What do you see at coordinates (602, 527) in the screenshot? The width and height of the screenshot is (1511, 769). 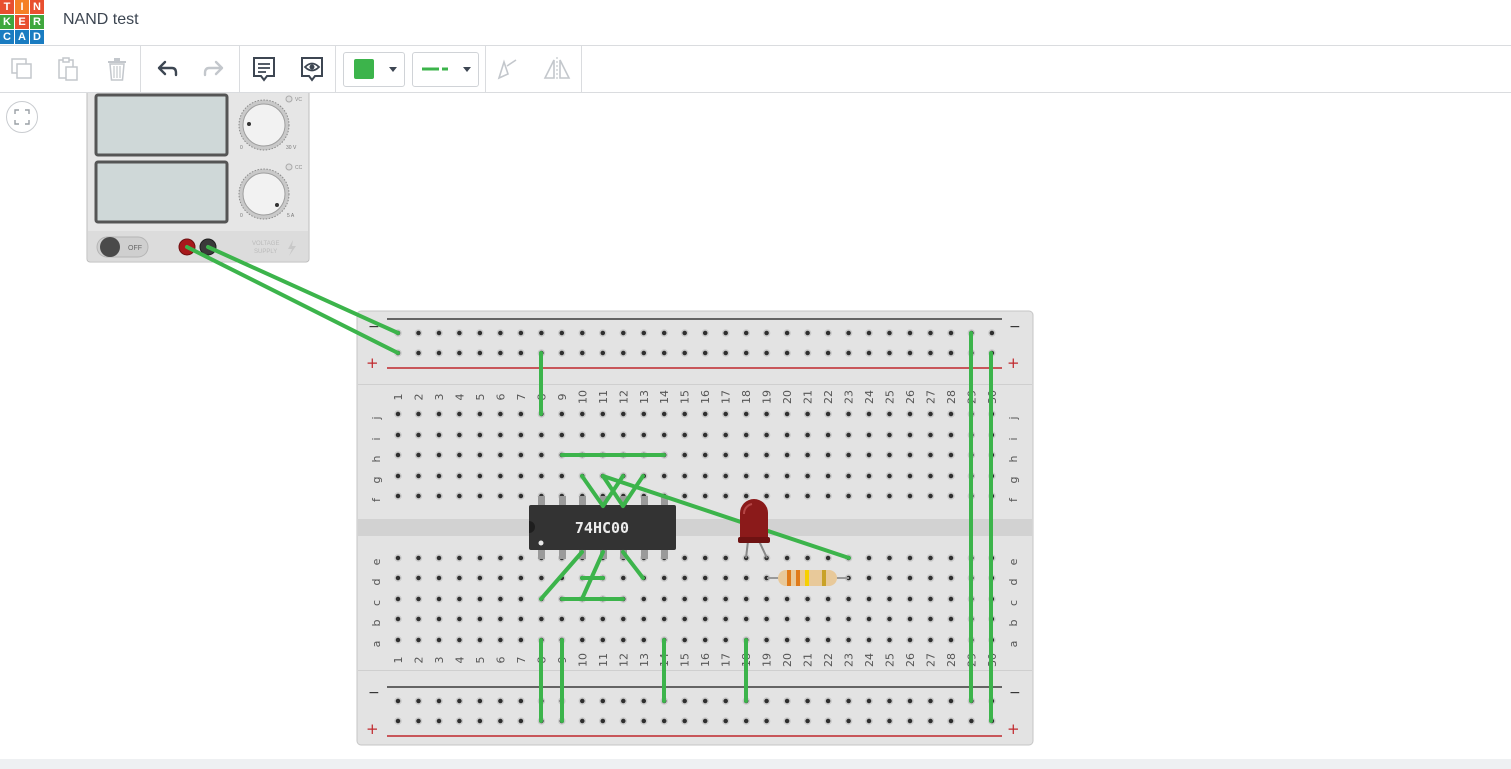 I see `nand-chip: 74HC00` at bounding box center [602, 527].